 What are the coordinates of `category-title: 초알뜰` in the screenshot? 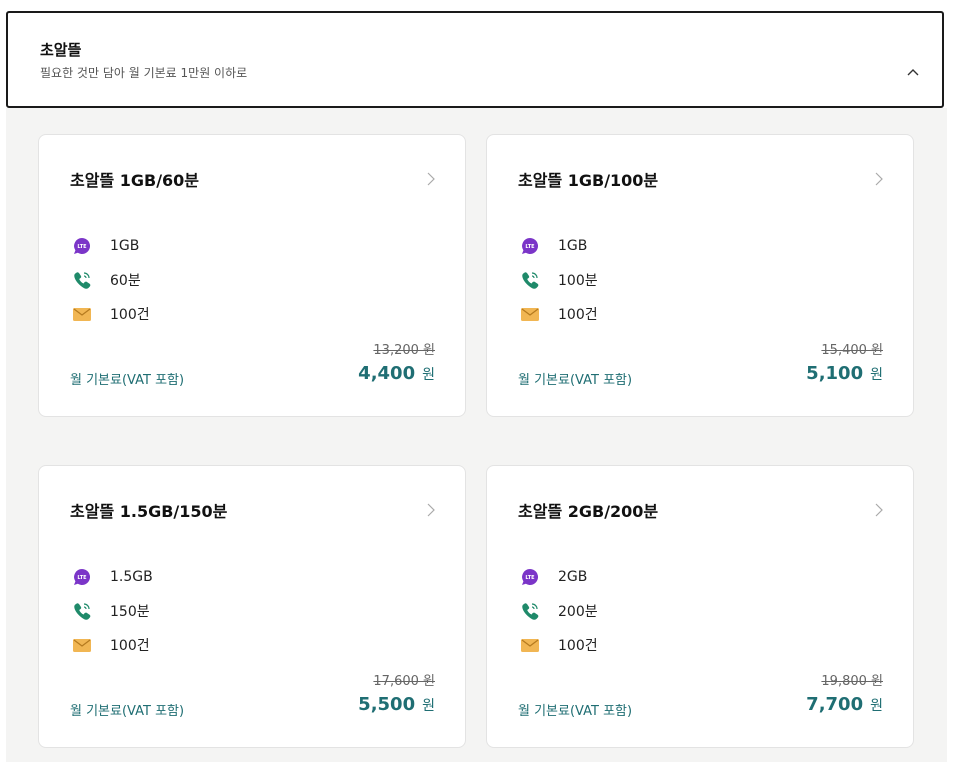 It's located at (61, 50).